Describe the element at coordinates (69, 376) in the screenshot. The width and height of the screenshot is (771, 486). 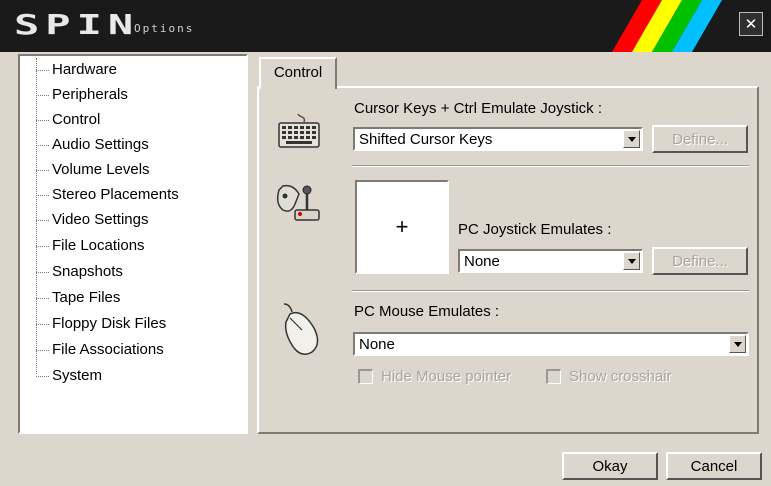
I see `tree-item-system: System` at that location.